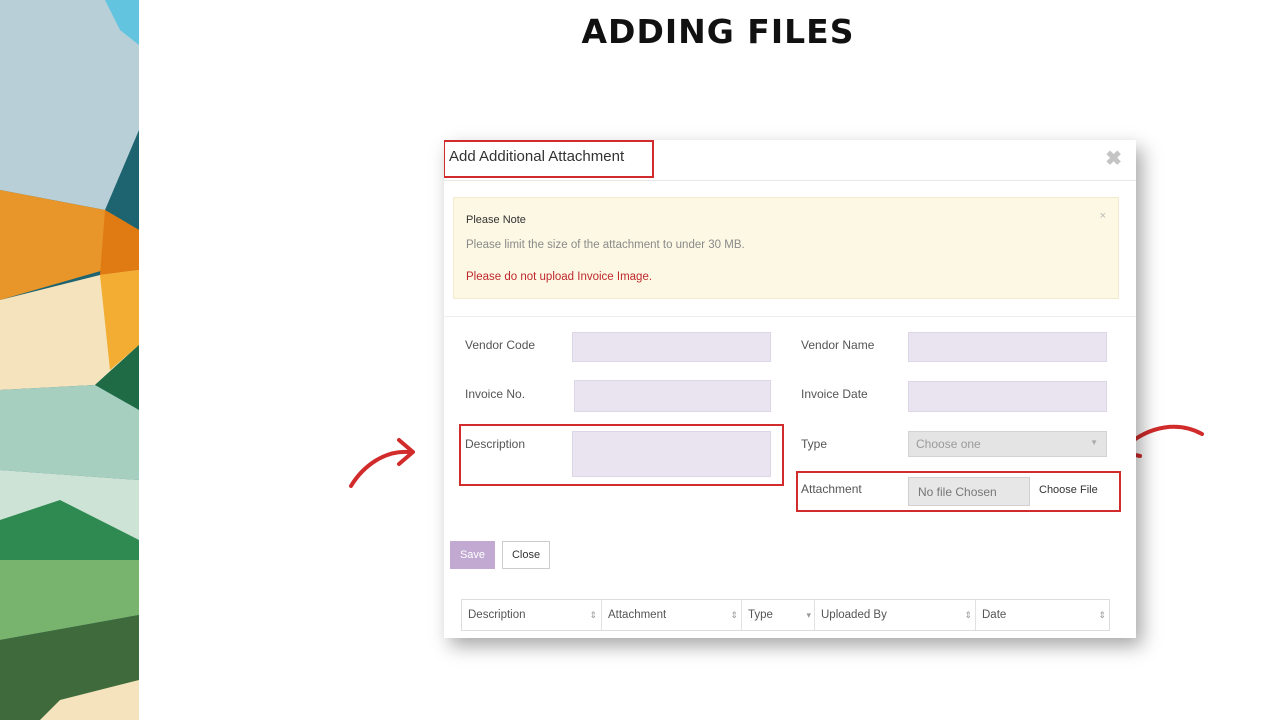  Describe the element at coordinates (549, 159) in the screenshot. I see `title-highlight-box` at that location.